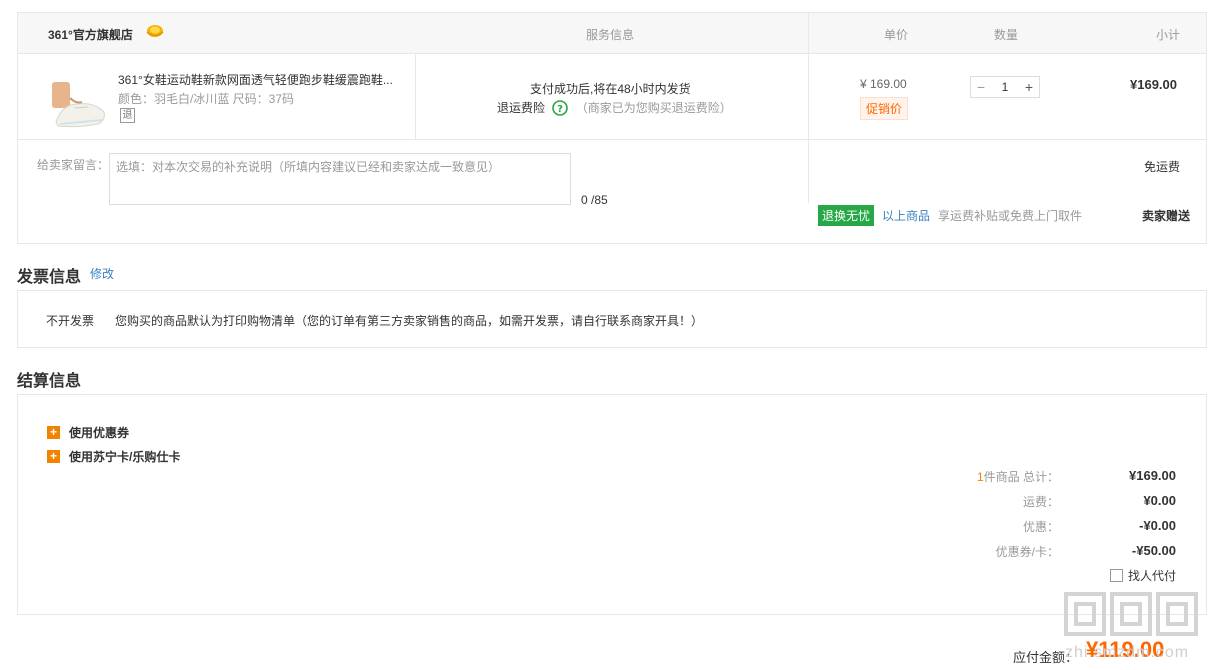 Image resolution: width=1211 pixels, height=670 pixels. What do you see at coordinates (155, 31) in the screenshot?
I see `store-badge-icon` at bounding box center [155, 31].